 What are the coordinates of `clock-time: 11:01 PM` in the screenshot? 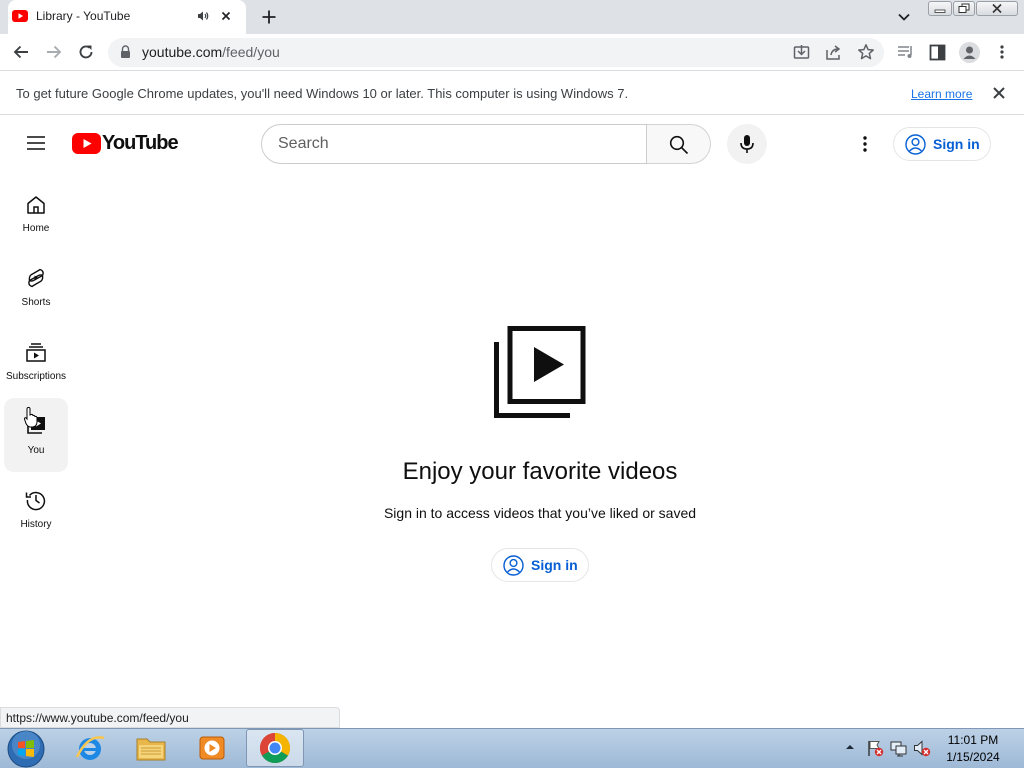 It's located at (973, 740).